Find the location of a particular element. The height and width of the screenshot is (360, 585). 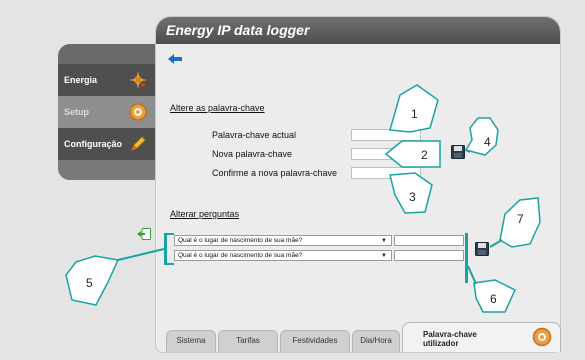

callout-4-number: 4 is located at coordinates (487, 142).